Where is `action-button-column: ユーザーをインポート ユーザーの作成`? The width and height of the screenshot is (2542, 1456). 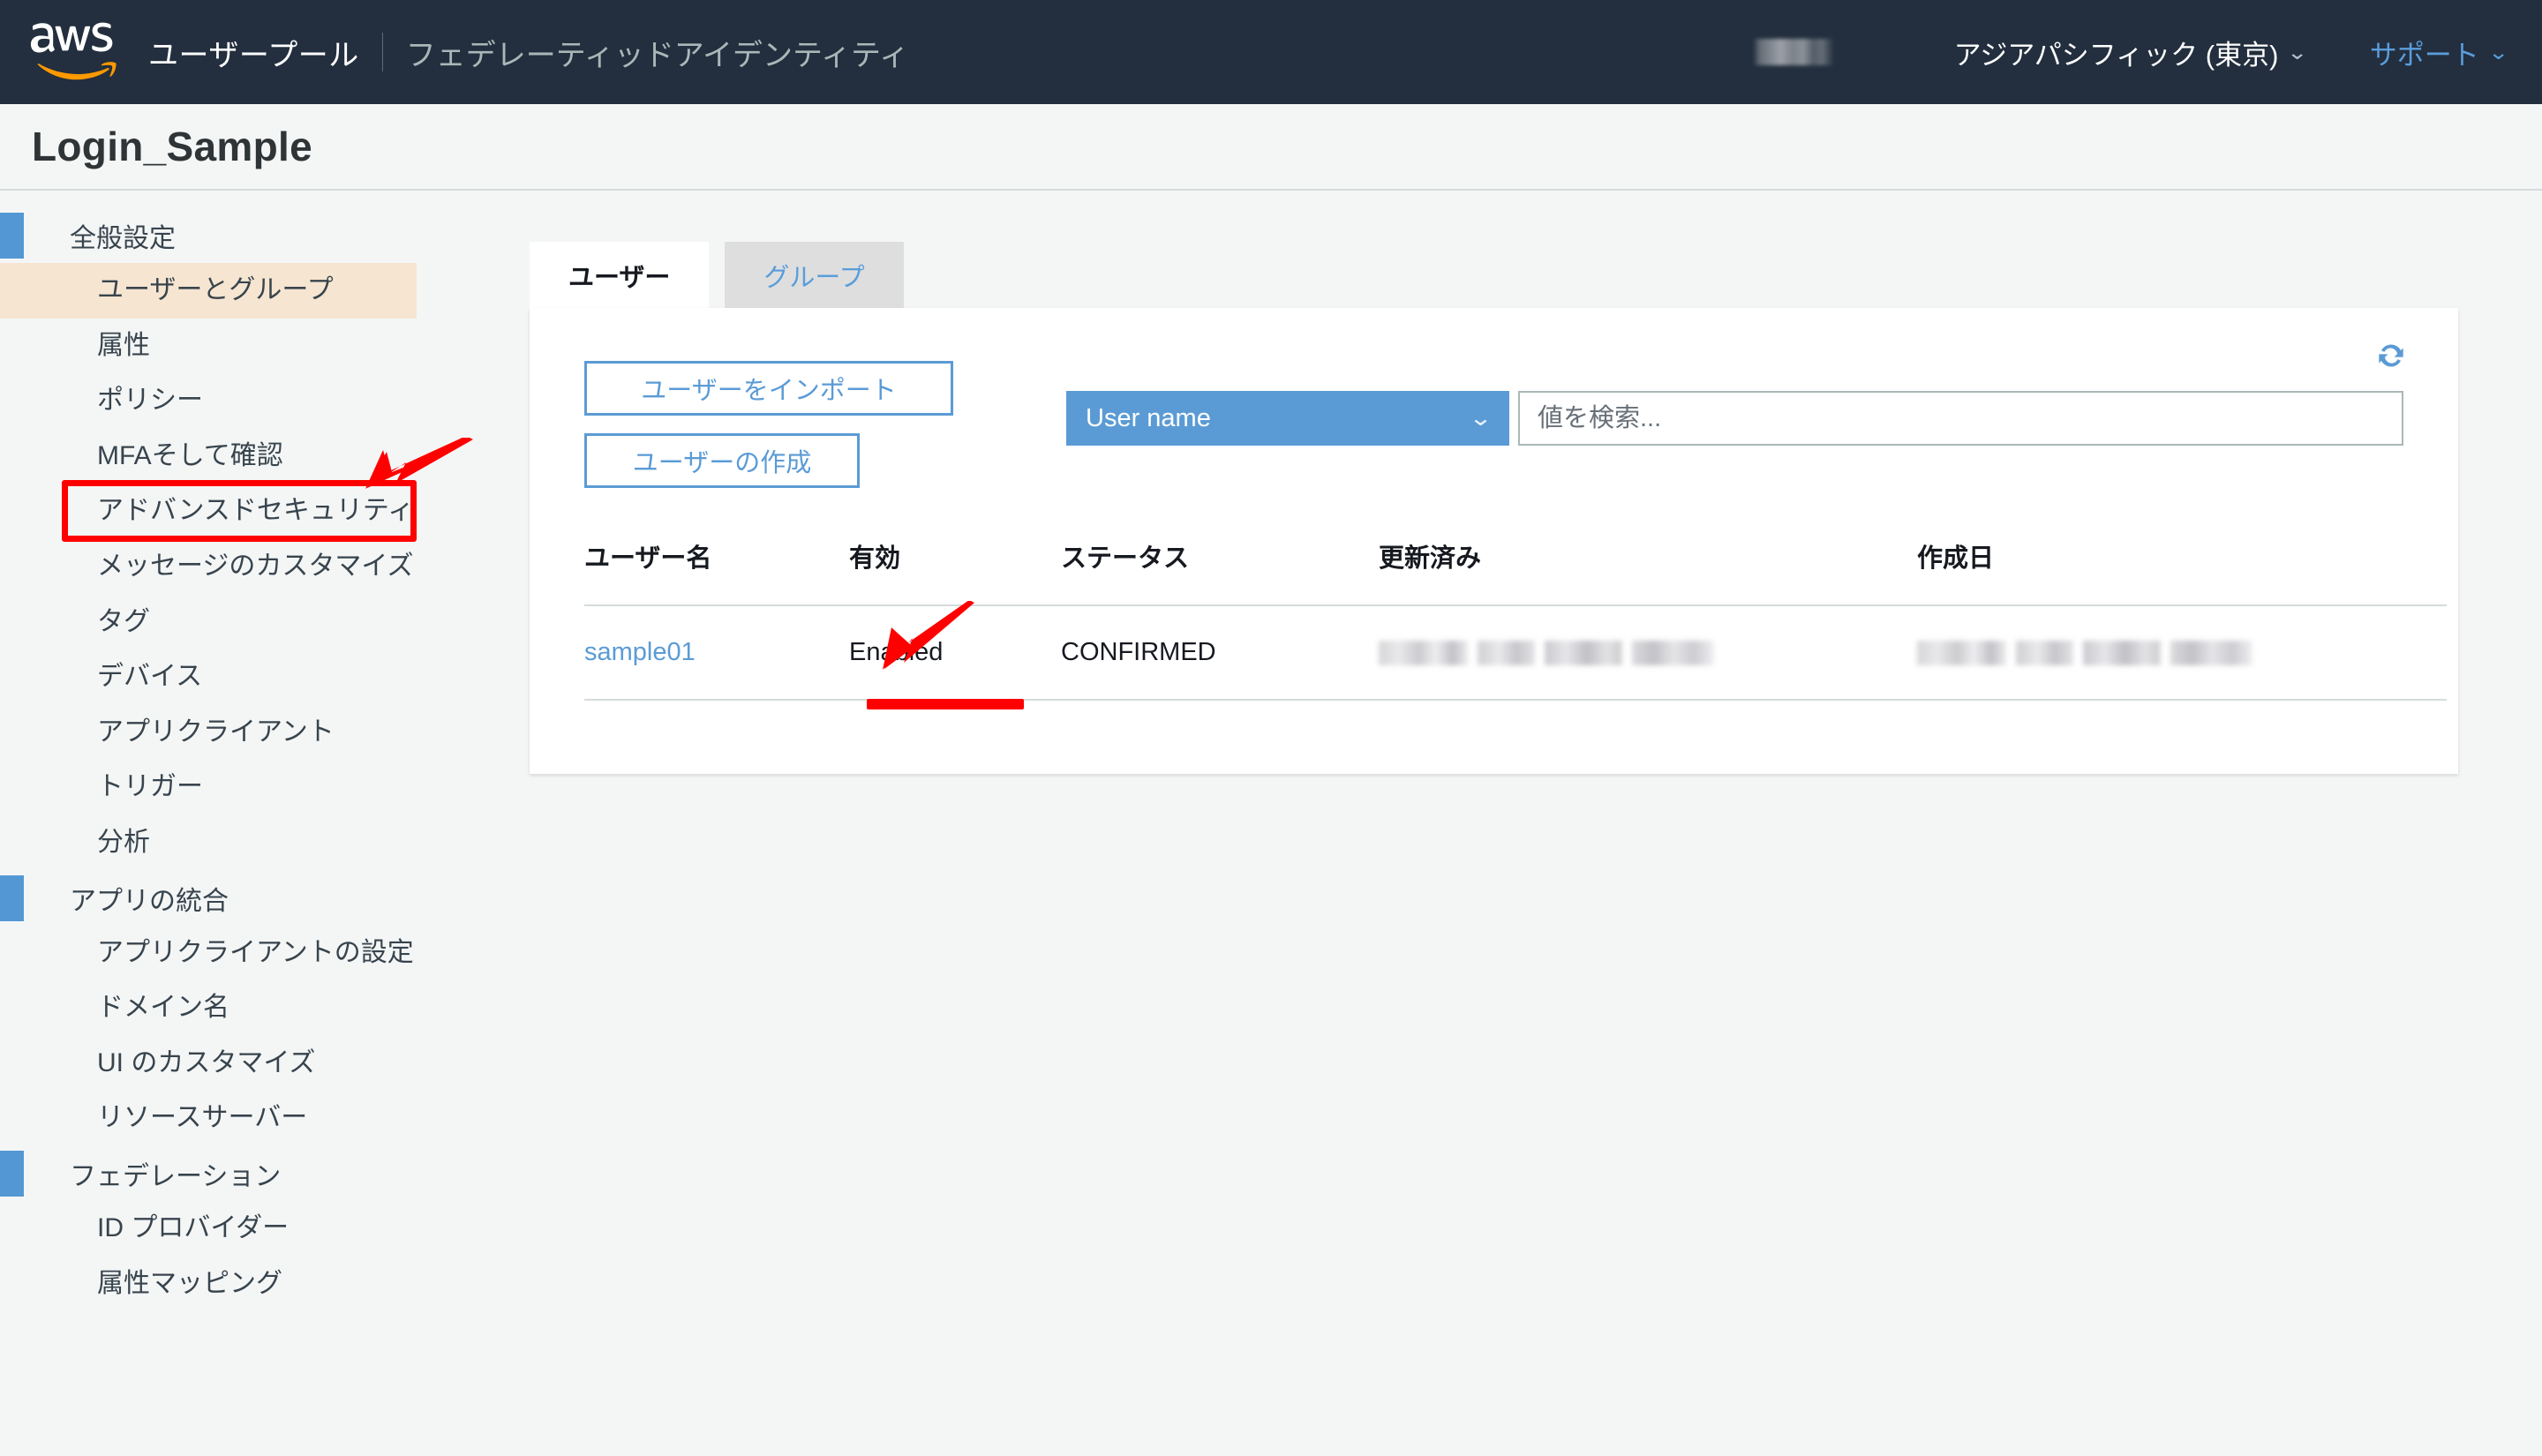 action-button-column: ユーザーをインポート ユーザーの作成 is located at coordinates (768, 424).